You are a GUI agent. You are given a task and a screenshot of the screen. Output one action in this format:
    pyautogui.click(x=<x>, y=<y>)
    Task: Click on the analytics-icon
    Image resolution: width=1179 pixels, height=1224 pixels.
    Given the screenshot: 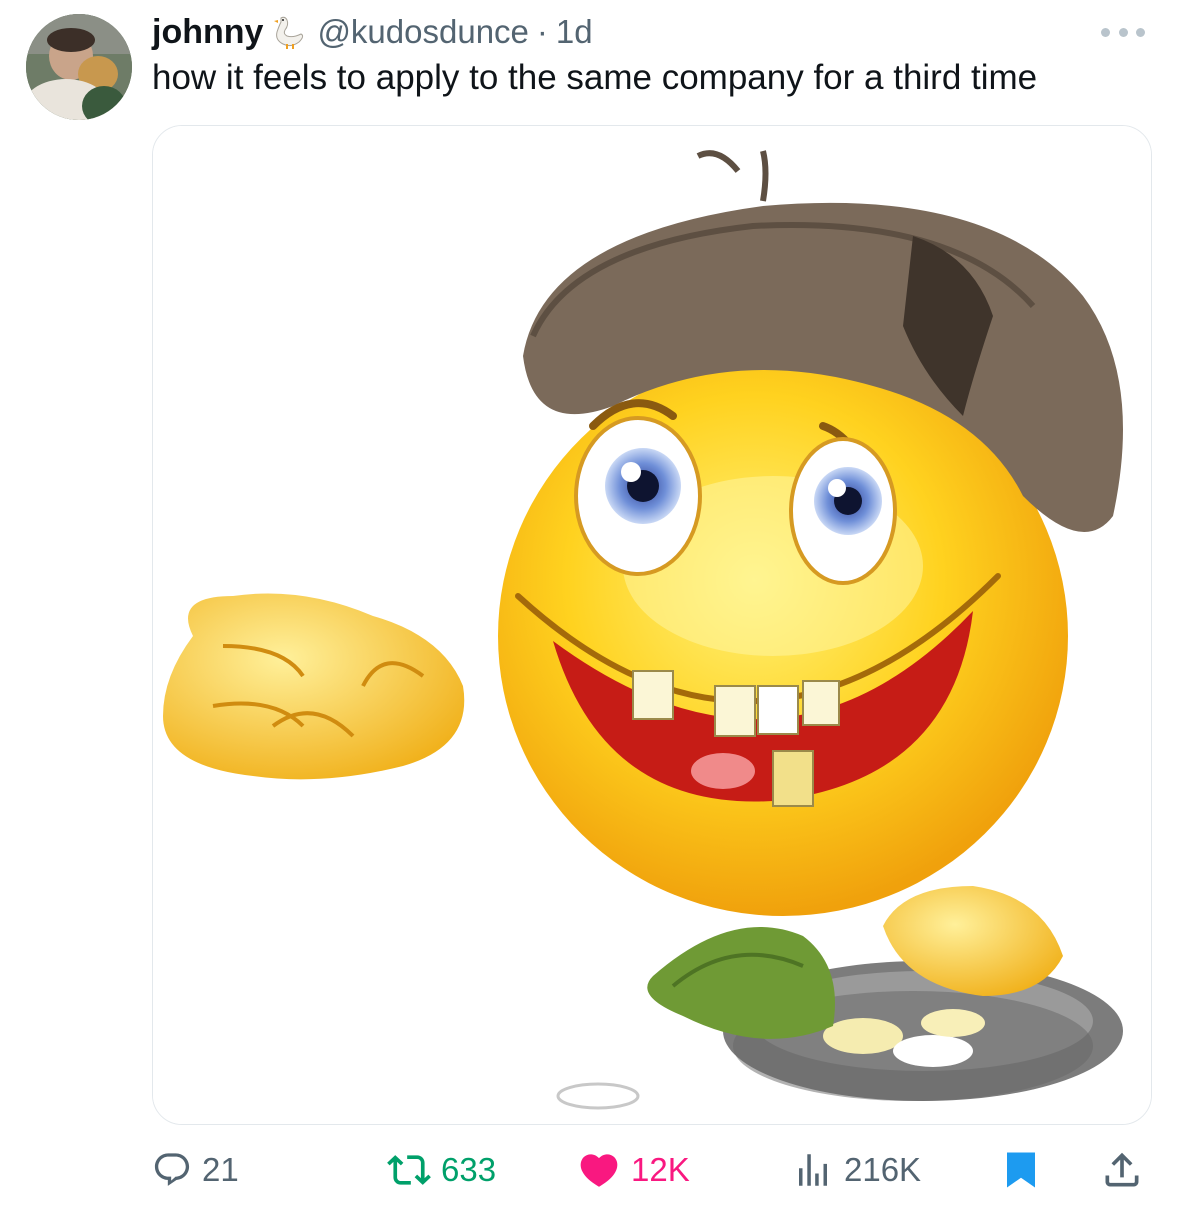 What is the action you would take?
    pyautogui.click(x=813, y=1170)
    